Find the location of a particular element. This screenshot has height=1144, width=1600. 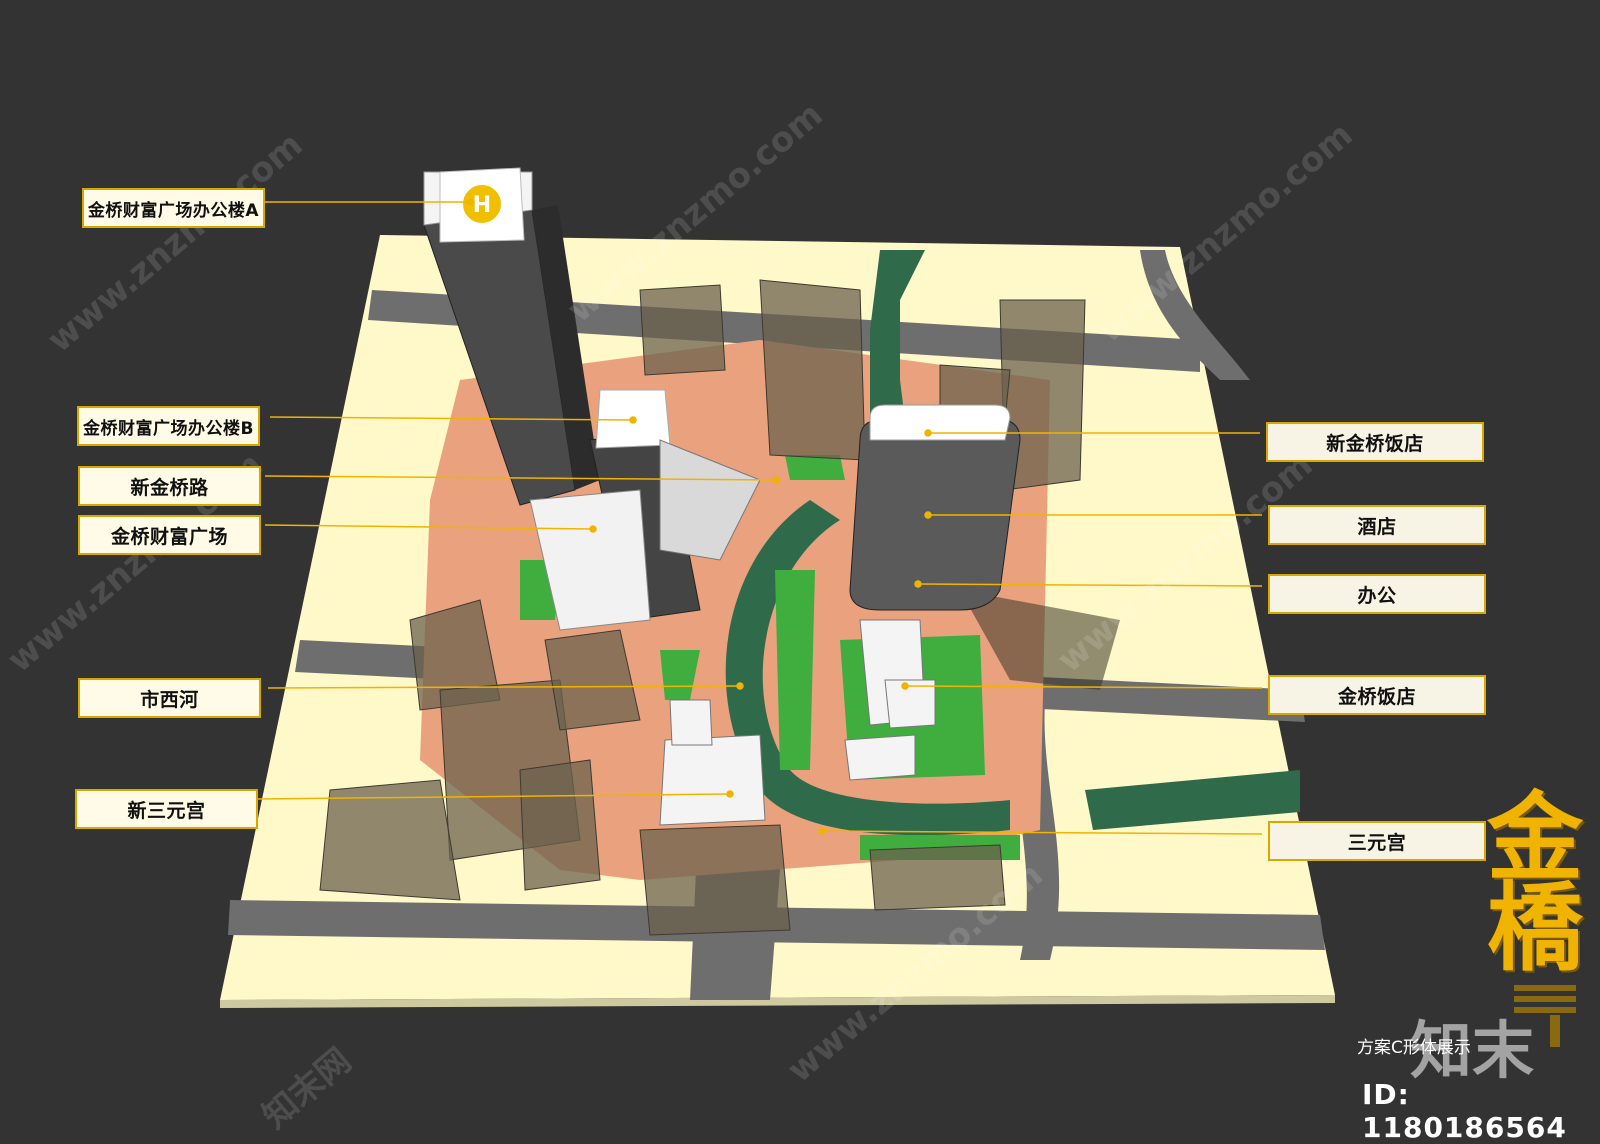

label-sanyuan-palace: 三元宫 is located at coordinates (1377, 841).